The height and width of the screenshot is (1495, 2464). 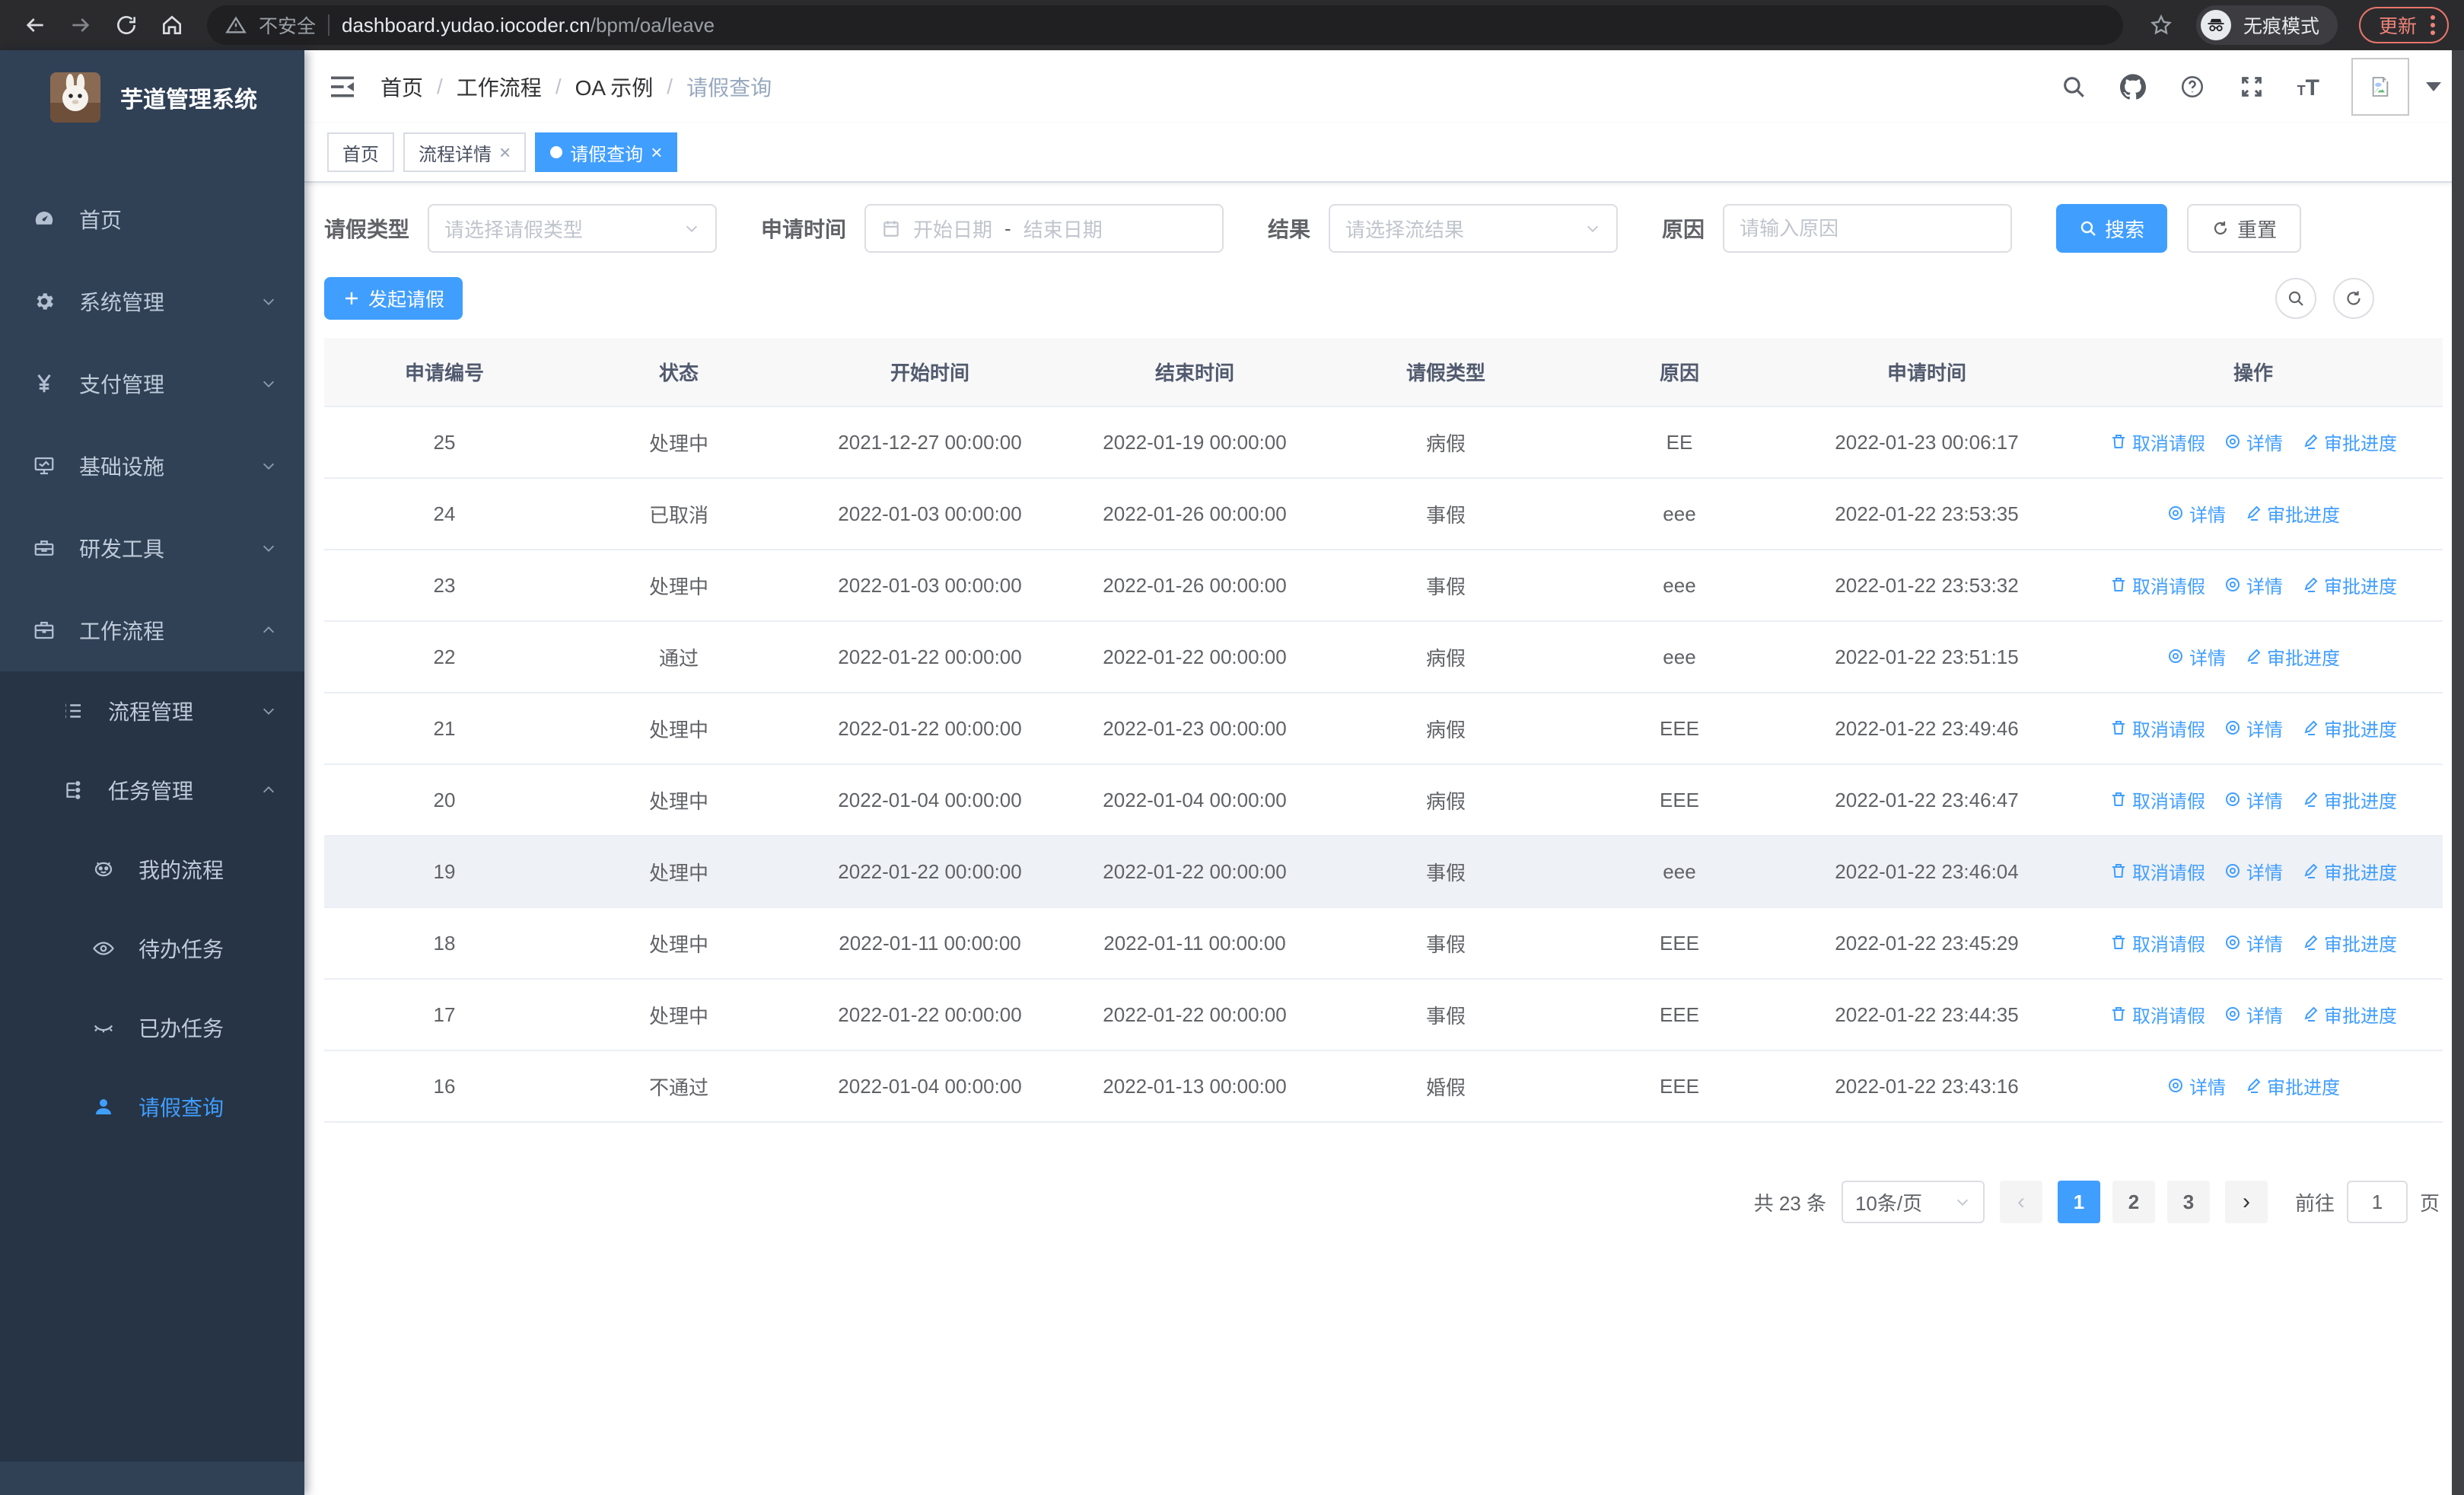 I want to click on sidebar-item-dev-tools: 研发工具, so click(x=152, y=548).